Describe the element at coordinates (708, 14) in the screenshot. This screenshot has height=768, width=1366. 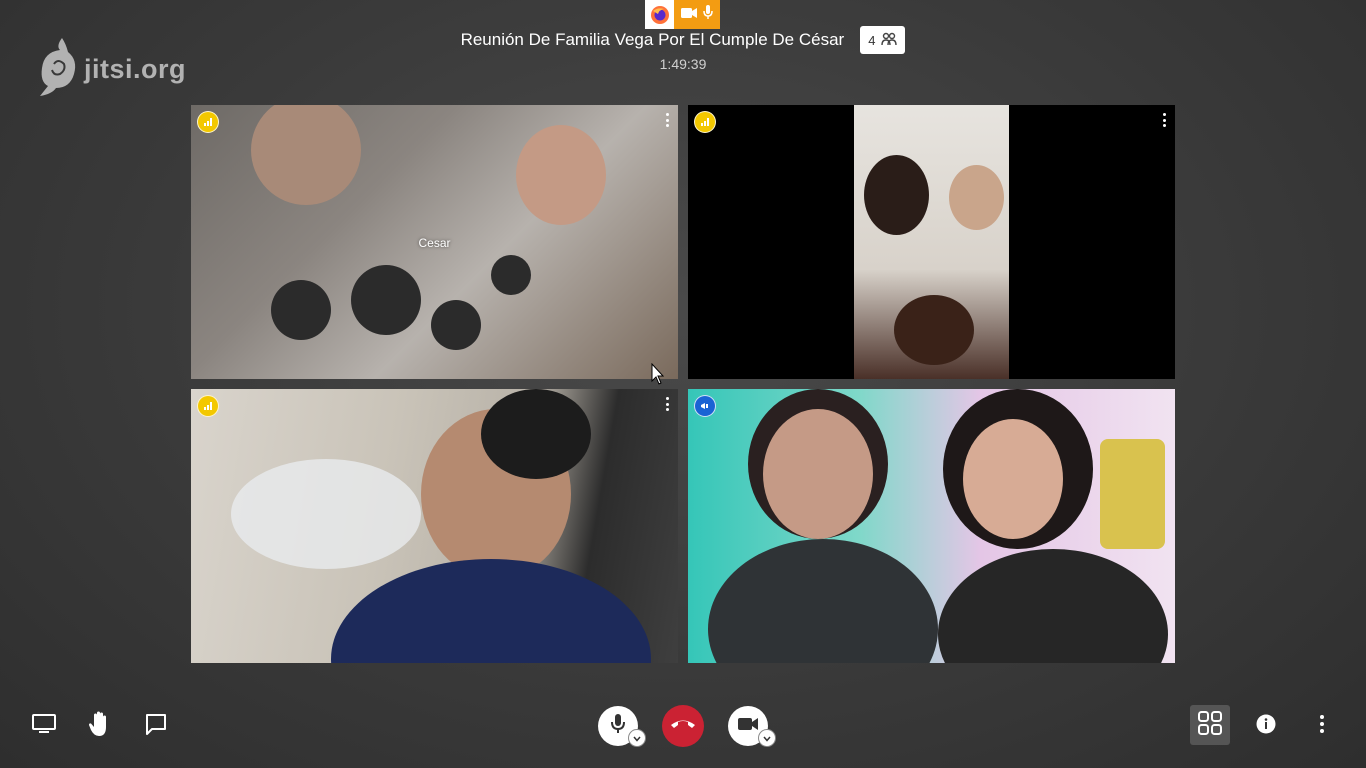
I see `microphone-sharing-icon` at that location.